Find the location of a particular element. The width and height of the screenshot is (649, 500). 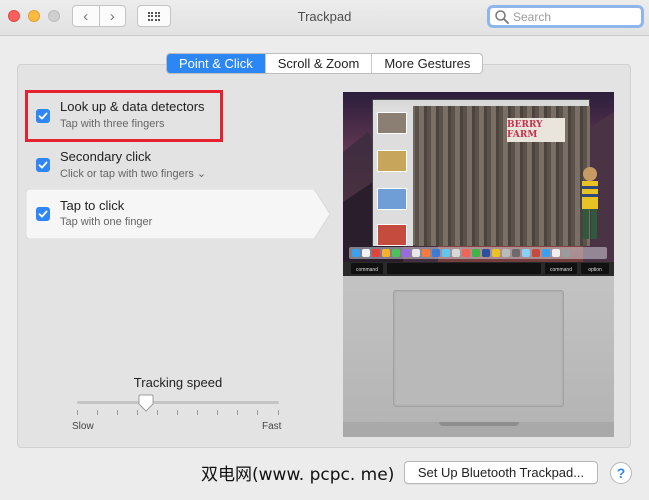

preview-app-window: BERRY FARM is located at coordinates (485, 172).